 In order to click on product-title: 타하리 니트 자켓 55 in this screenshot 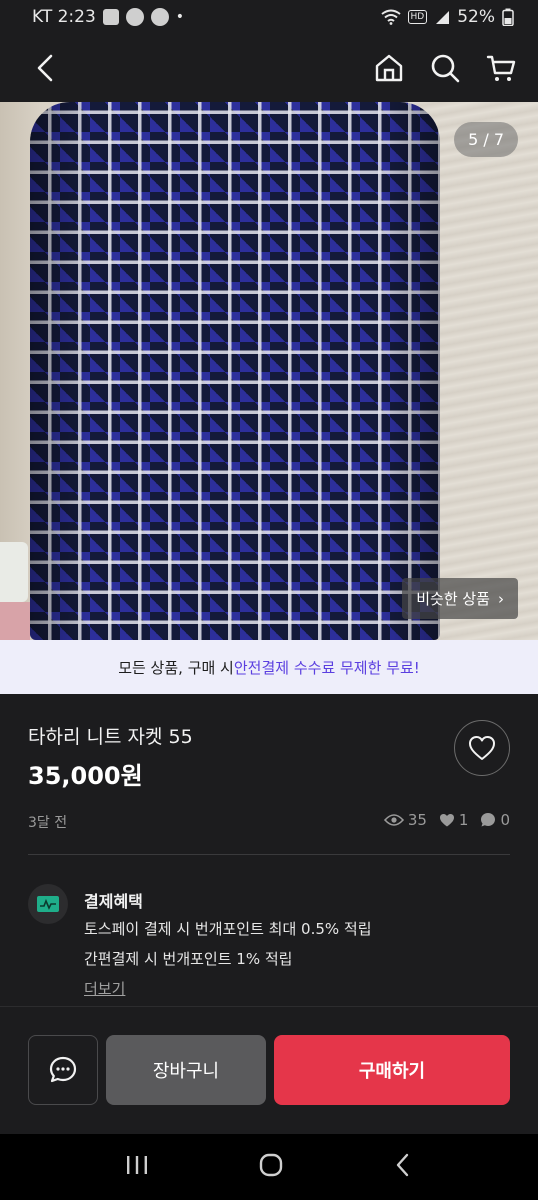, I will do `click(110, 737)`.